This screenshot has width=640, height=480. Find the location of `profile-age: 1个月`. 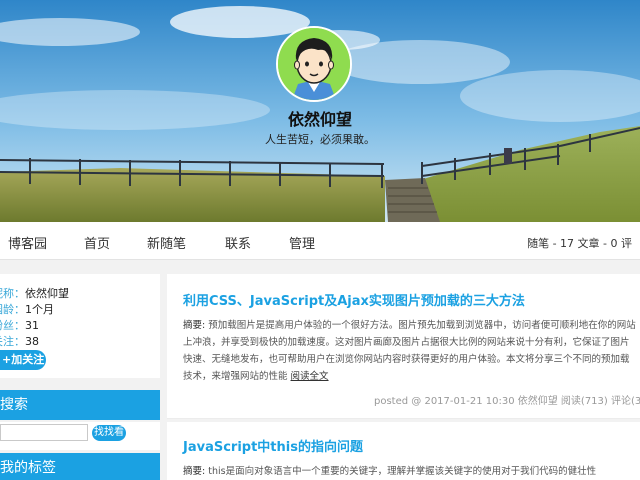

profile-age: 1个月 is located at coordinates (39, 309).